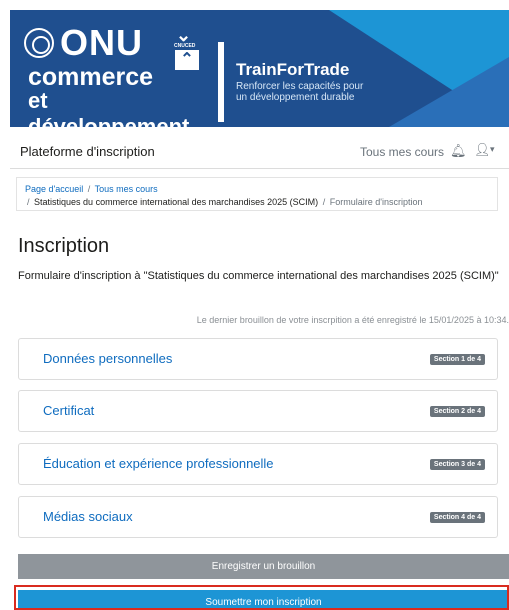 The image size is (509, 610). What do you see at coordinates (101, 42) in the screenshot?
I see `logo-onu: ONU` at bounding box center [101, 42].